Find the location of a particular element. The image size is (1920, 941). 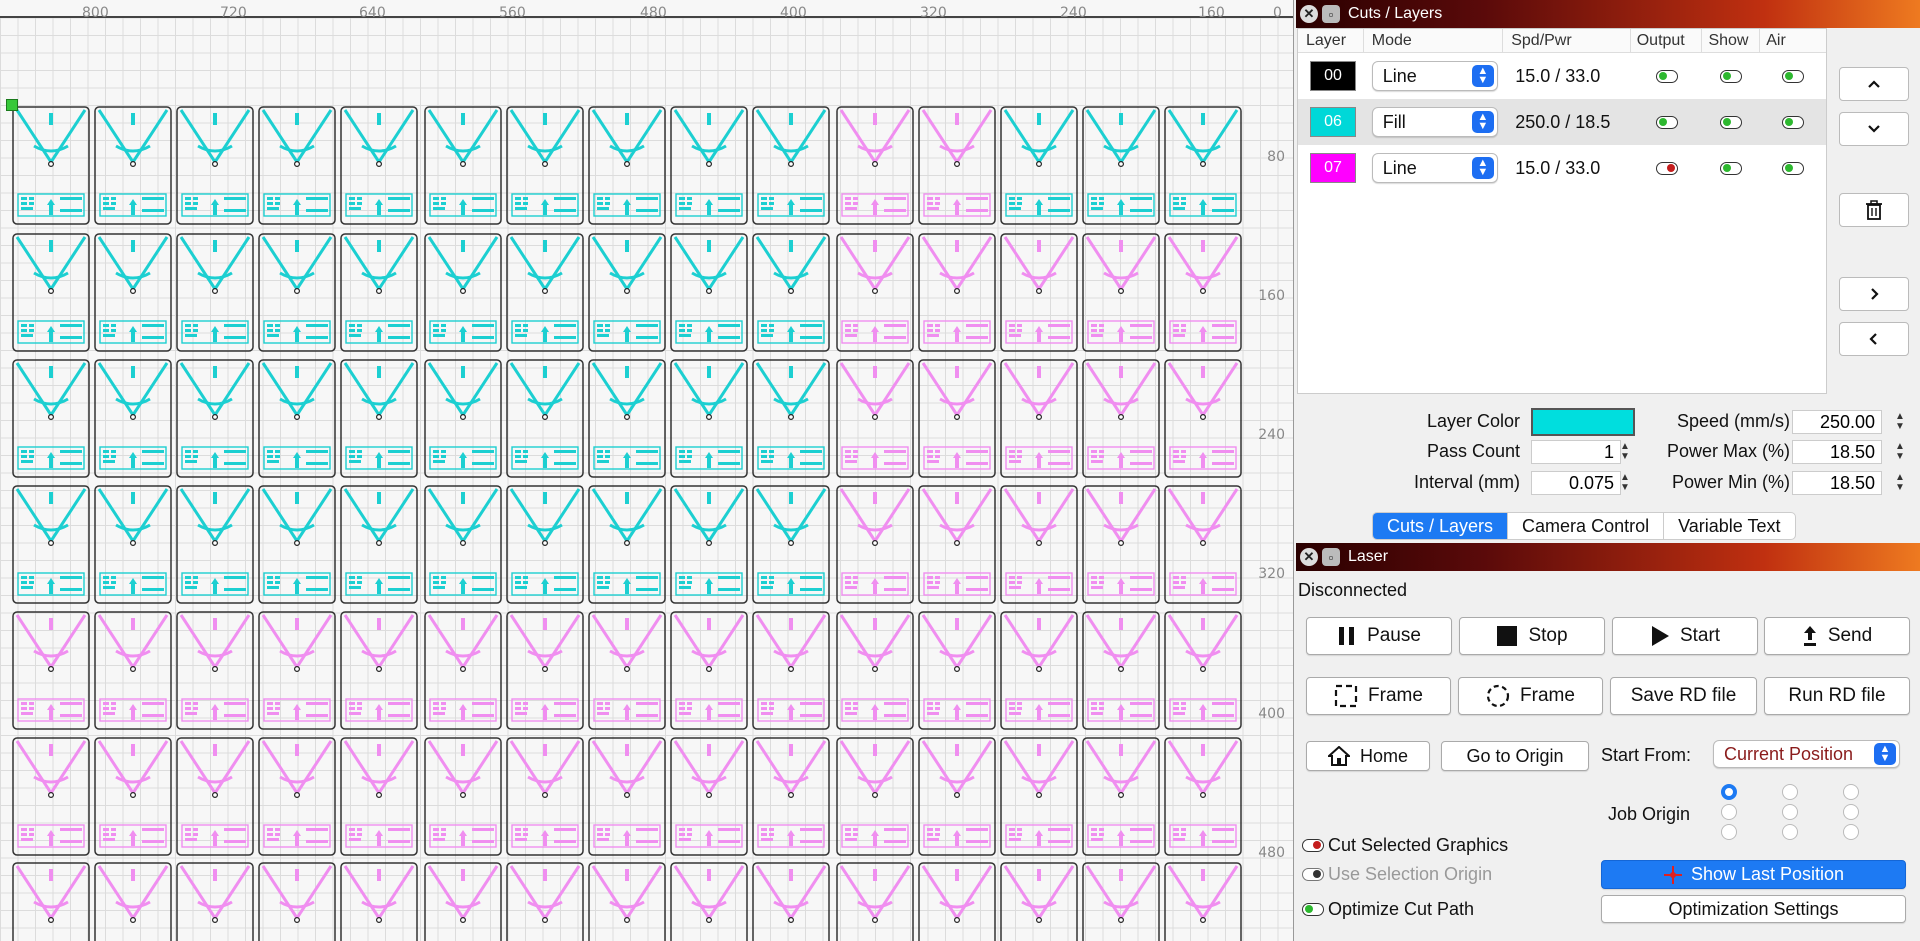

pass-count-input: 1 is located at coordinates (1576, 452).